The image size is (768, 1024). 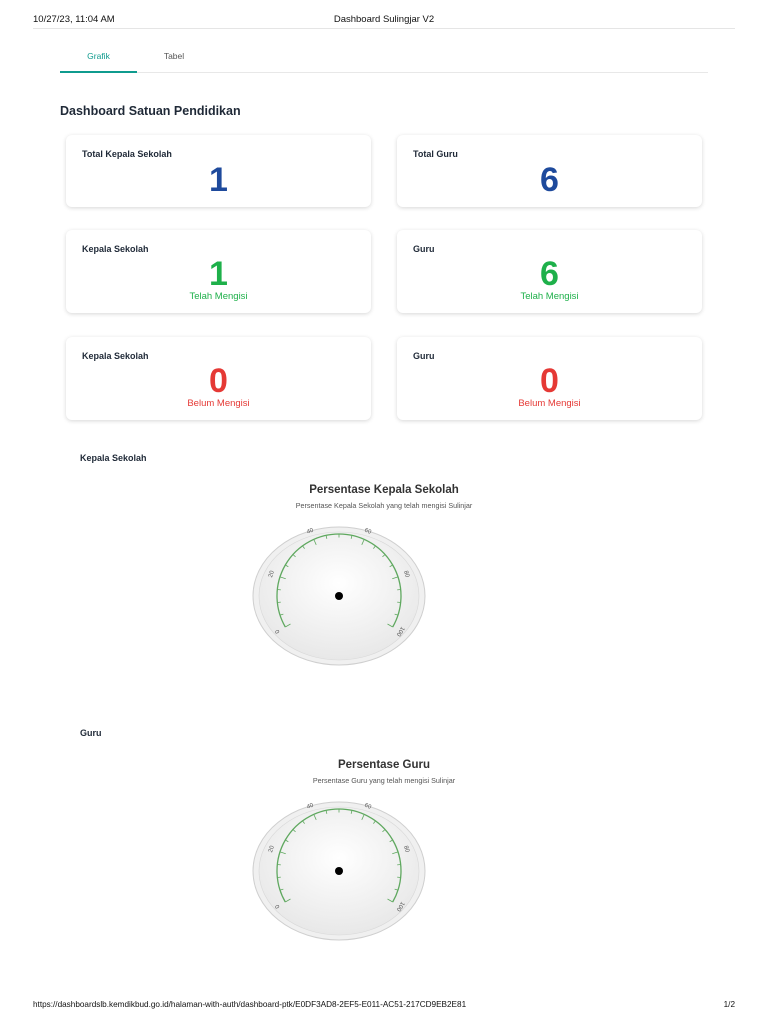 I want to click on chart-section-label-kepala-sekolah: Kepala Sekolah, so click(x=113, y=458).